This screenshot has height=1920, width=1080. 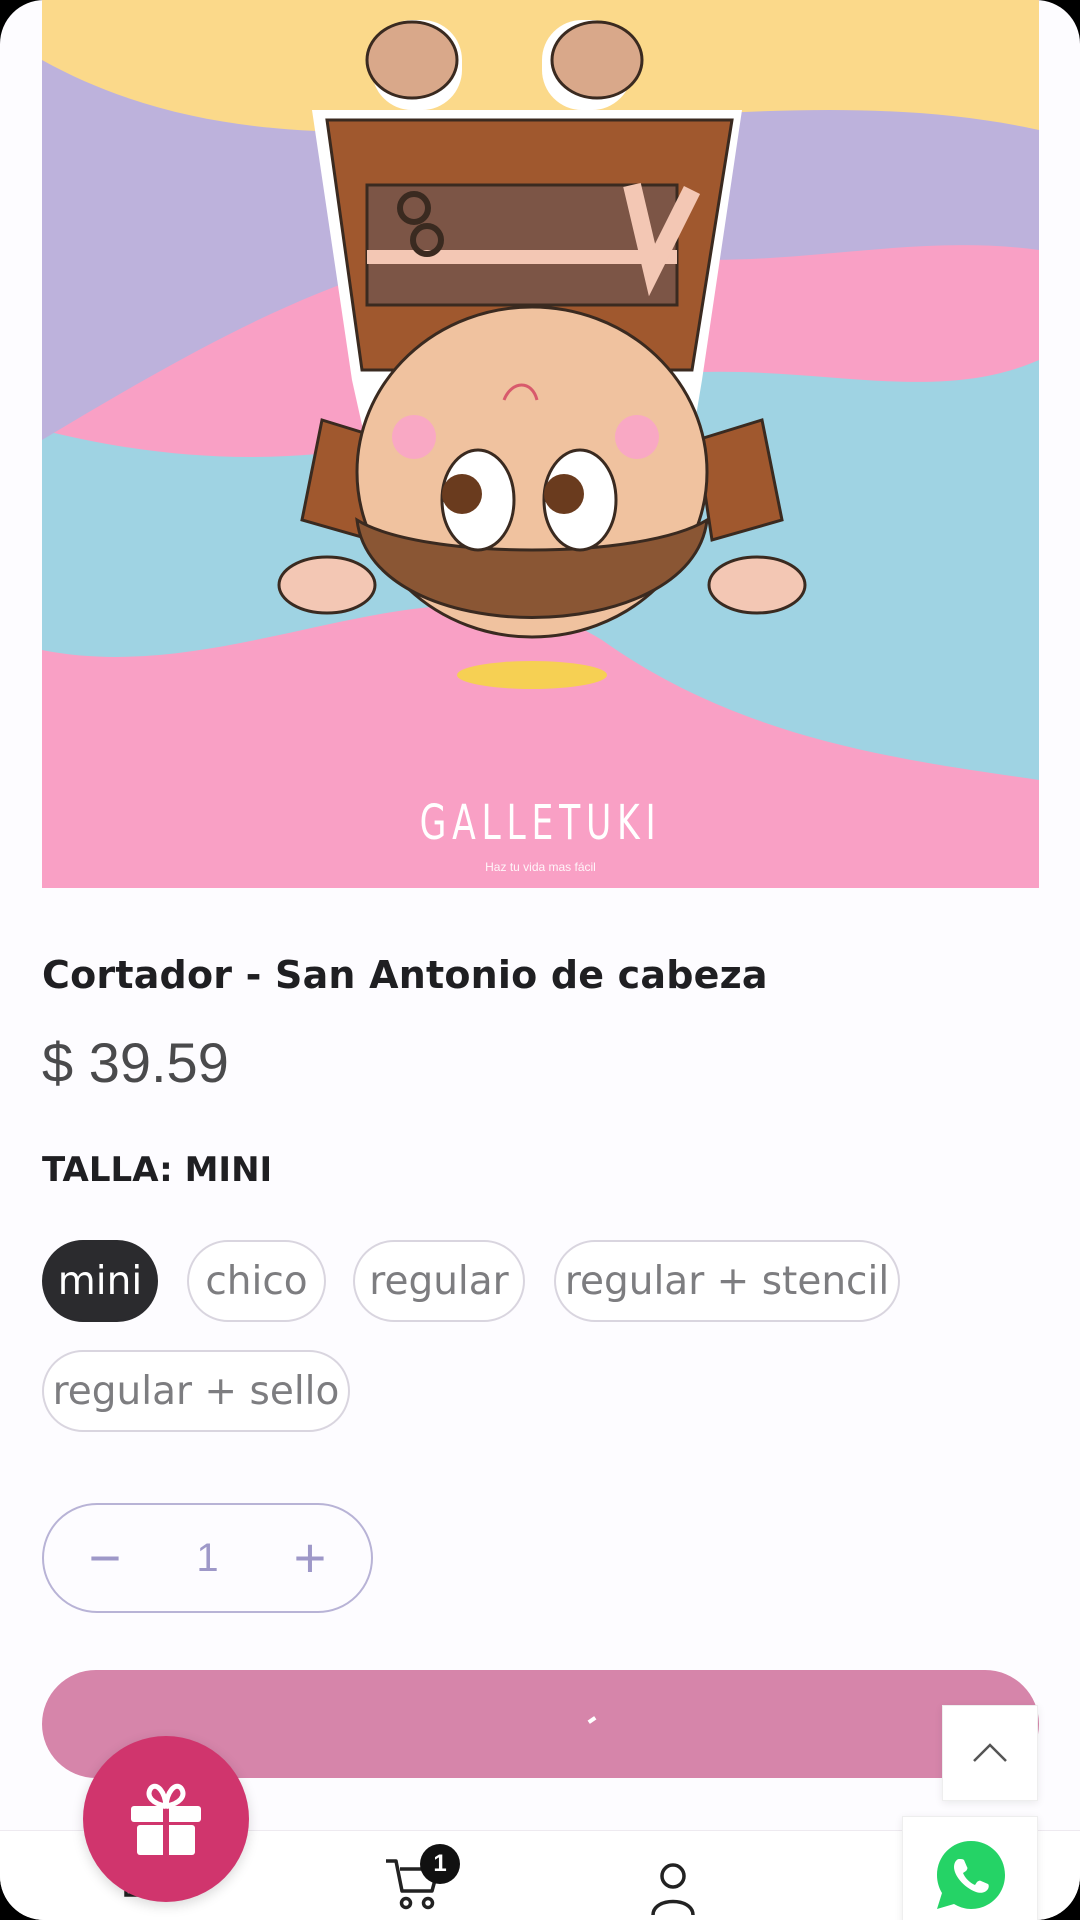 I want to click on size-option-regular-stencil: regular + stencil, so click(x=727, y=1281).